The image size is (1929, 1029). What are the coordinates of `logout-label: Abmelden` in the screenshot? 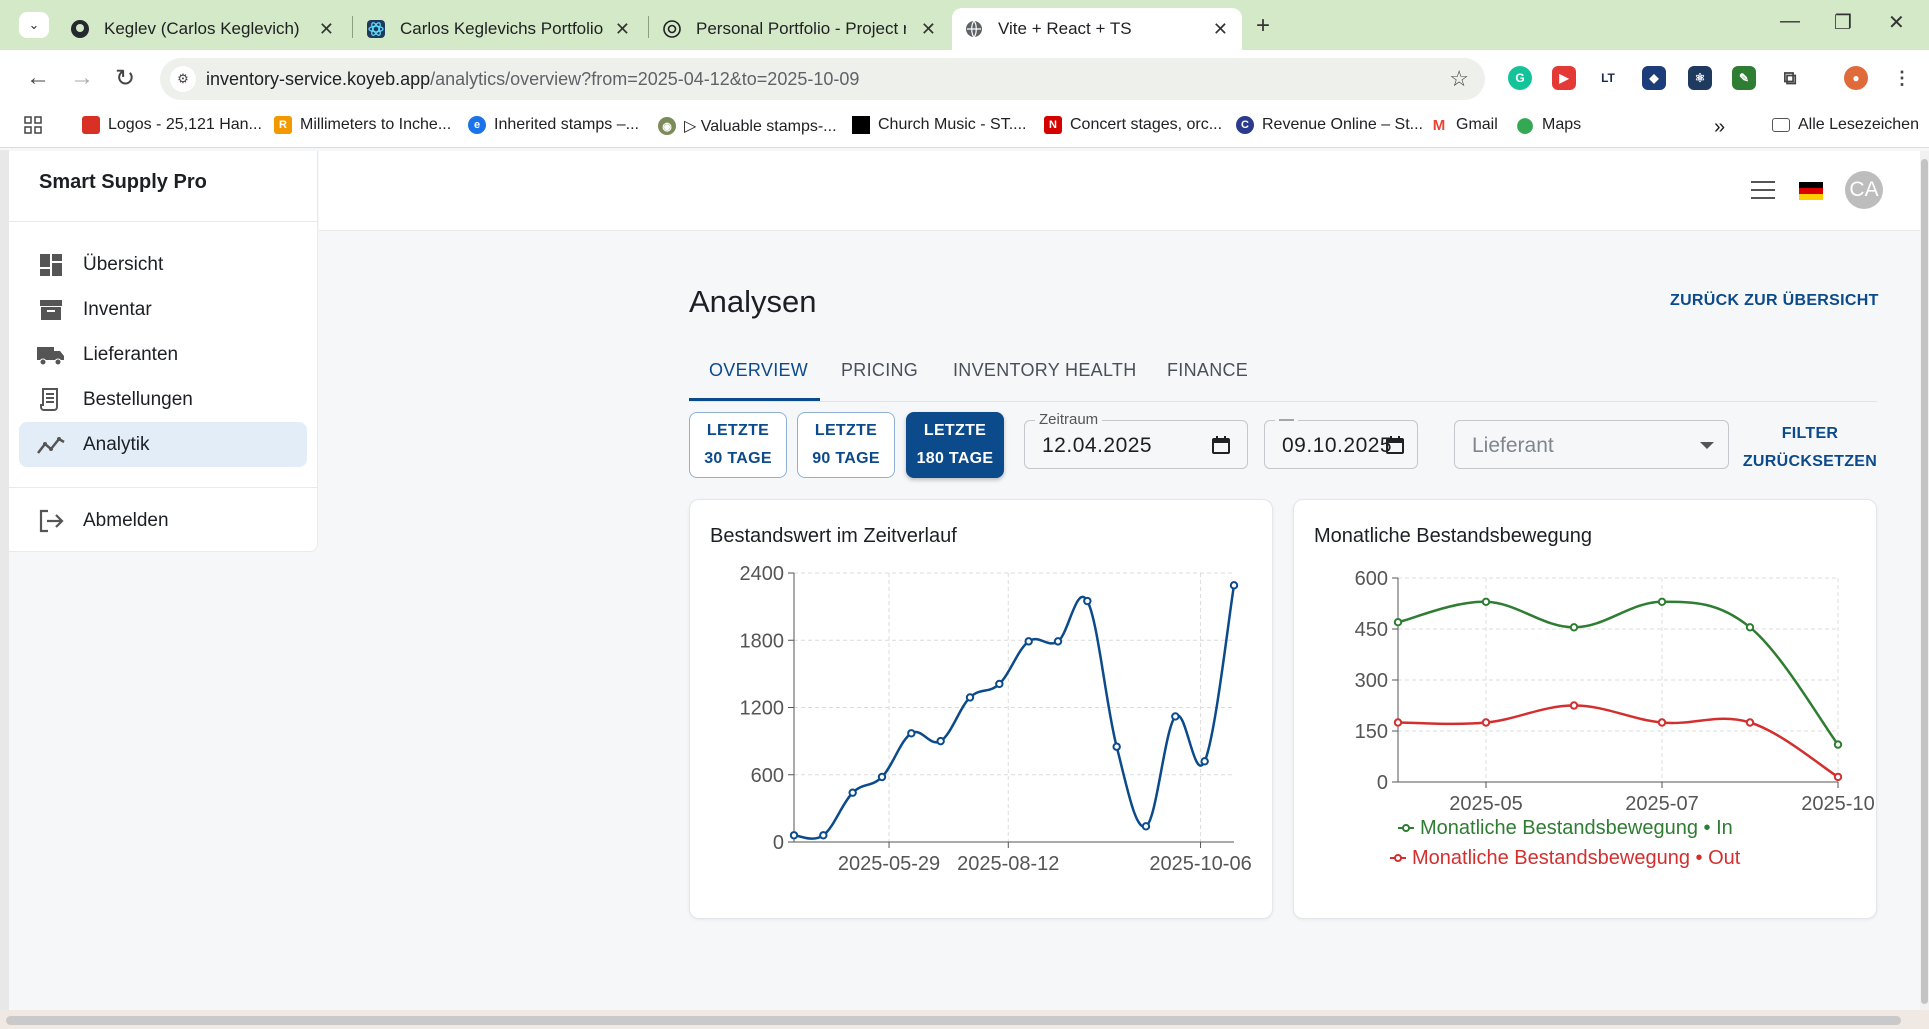 It's located at (126, 520).